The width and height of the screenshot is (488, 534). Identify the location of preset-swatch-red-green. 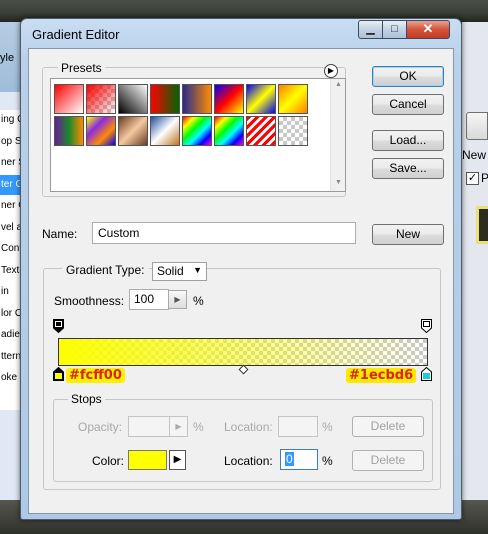
(165, 99).